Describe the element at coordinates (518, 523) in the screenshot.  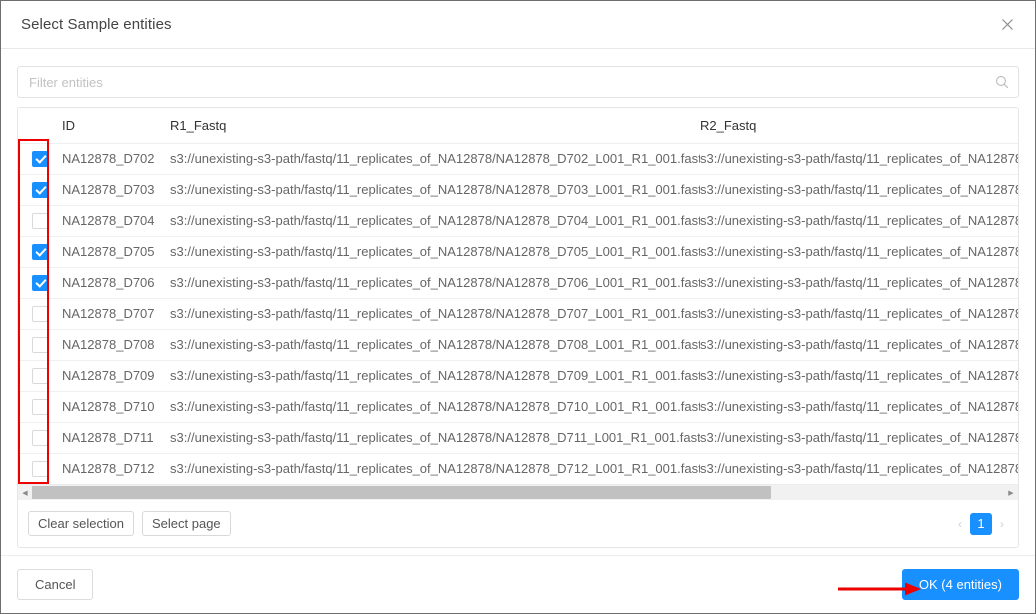
I see `table-tools-bar: Clear selection Select page ‹ 1 ›` at that location.